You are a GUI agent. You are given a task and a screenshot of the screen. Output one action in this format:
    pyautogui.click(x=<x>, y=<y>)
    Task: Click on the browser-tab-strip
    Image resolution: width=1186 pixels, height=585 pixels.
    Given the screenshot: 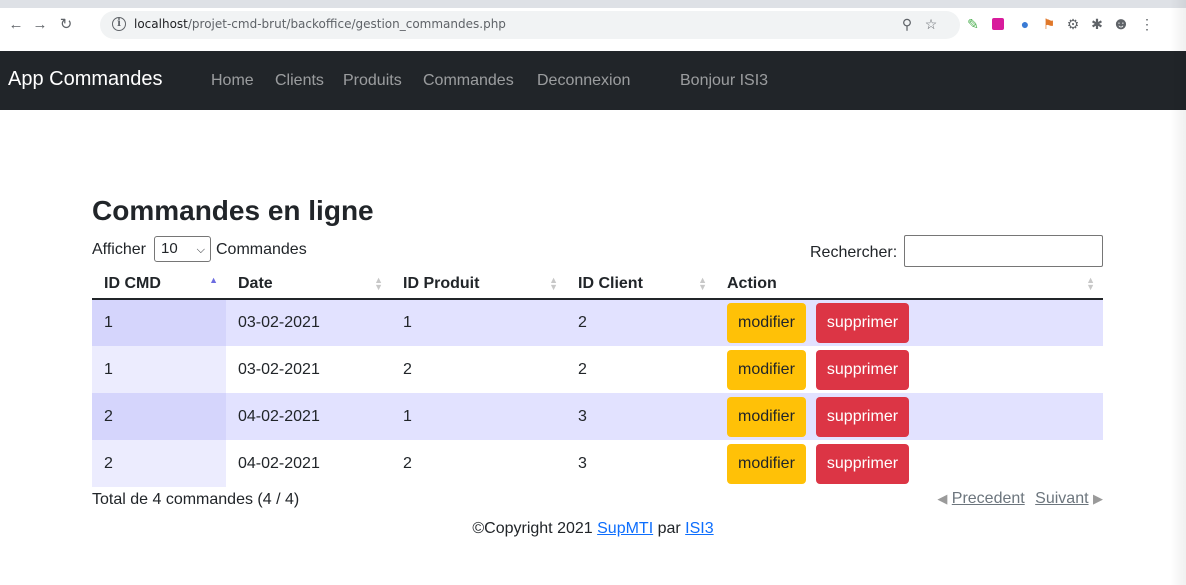 What is the action you would take?
    pyautogui.click(x=593, y=4)
    